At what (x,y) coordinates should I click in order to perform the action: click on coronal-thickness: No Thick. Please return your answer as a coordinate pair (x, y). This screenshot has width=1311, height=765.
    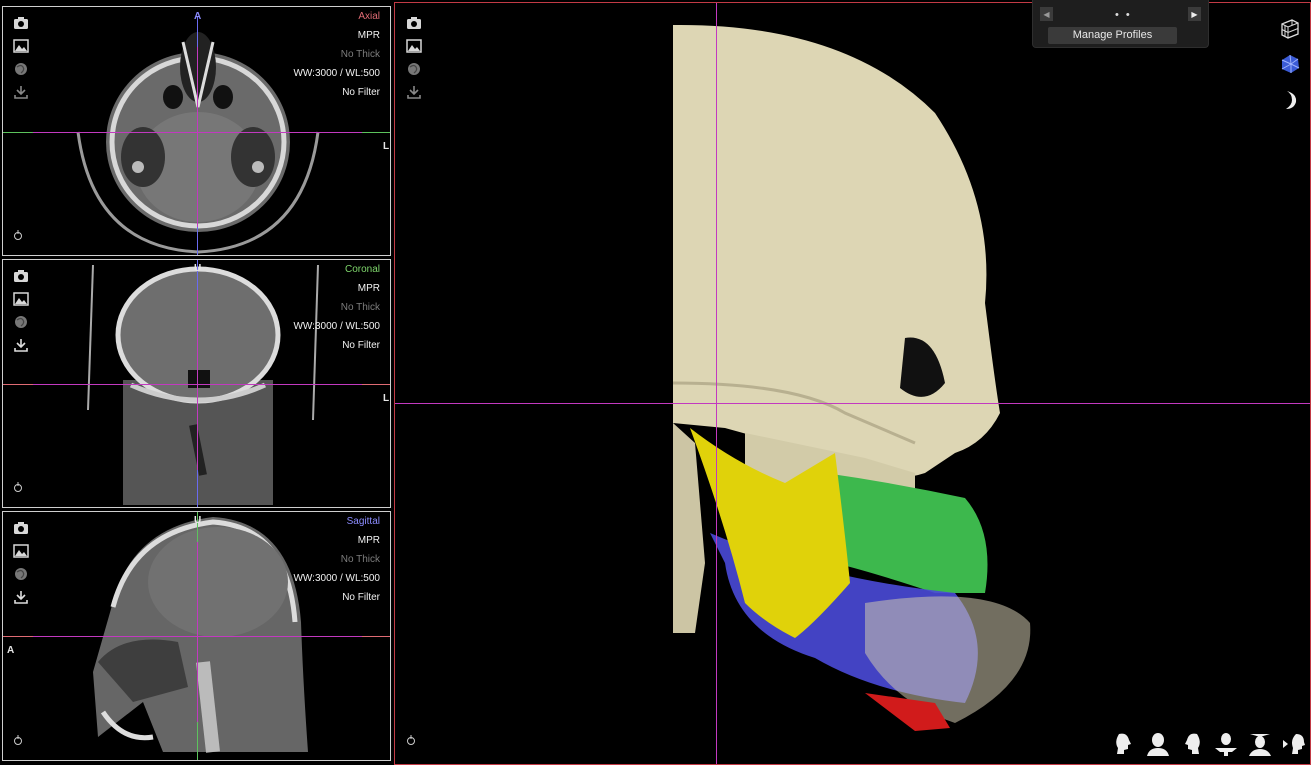
    Looking at the image, I should click on (360, 307).